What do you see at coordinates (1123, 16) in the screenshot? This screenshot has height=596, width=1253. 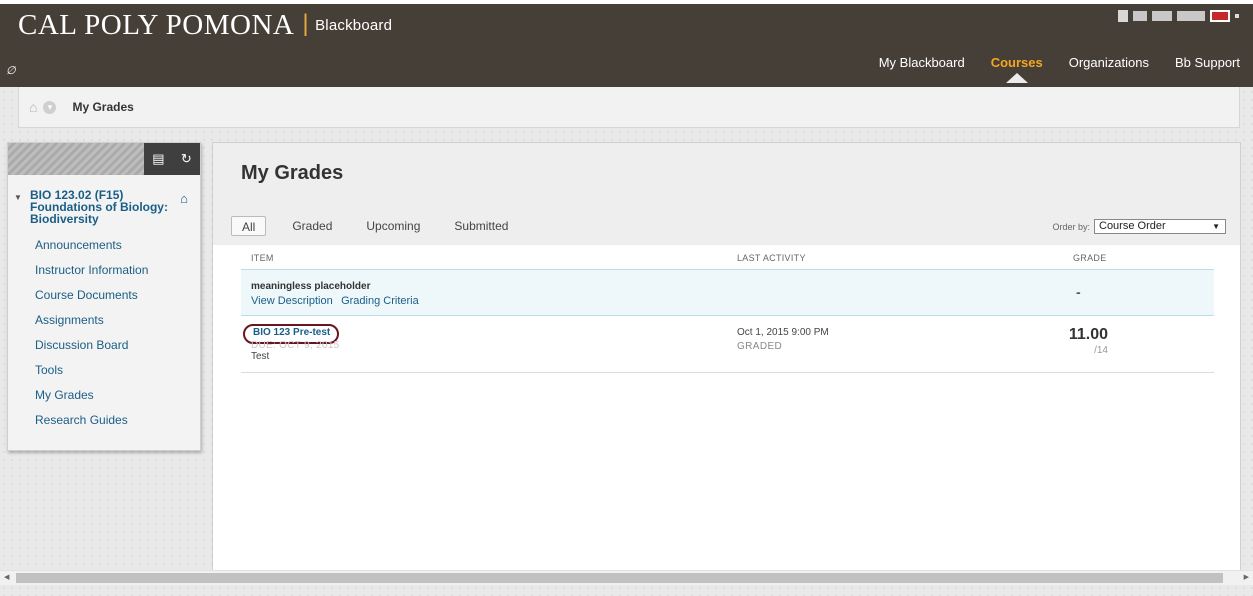 I see `user-avatar` at bounding box center [1123, 16].